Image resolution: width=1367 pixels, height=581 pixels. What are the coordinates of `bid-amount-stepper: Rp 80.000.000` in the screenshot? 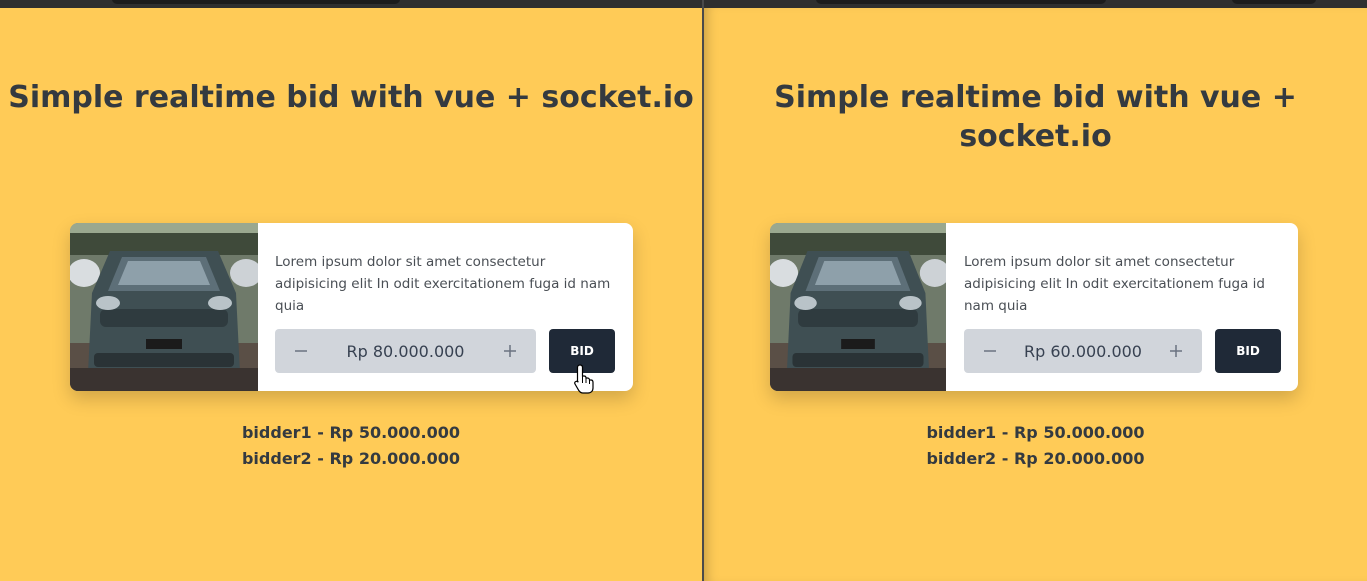 It's located at (405, 351).